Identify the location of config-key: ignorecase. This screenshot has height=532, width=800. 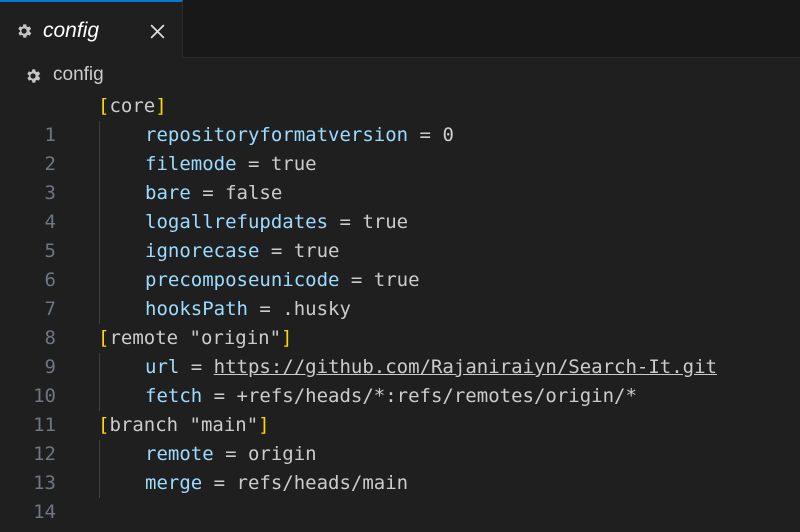
(202, 251).